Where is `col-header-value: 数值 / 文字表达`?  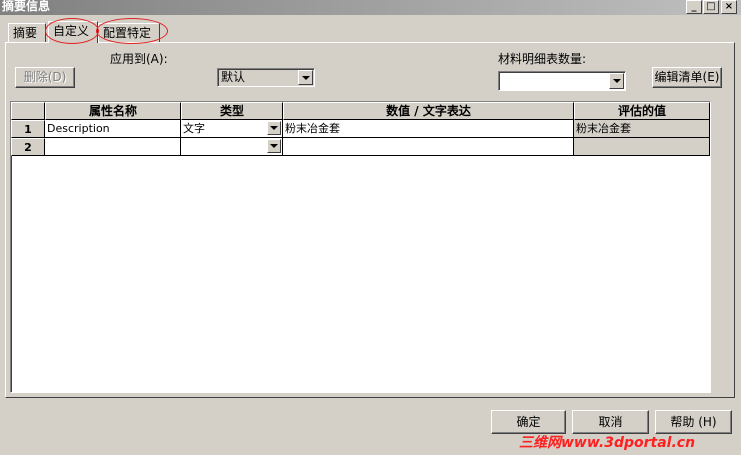
col-header-value: 数值 / 文字表达 is located at coordinates (428, 111).